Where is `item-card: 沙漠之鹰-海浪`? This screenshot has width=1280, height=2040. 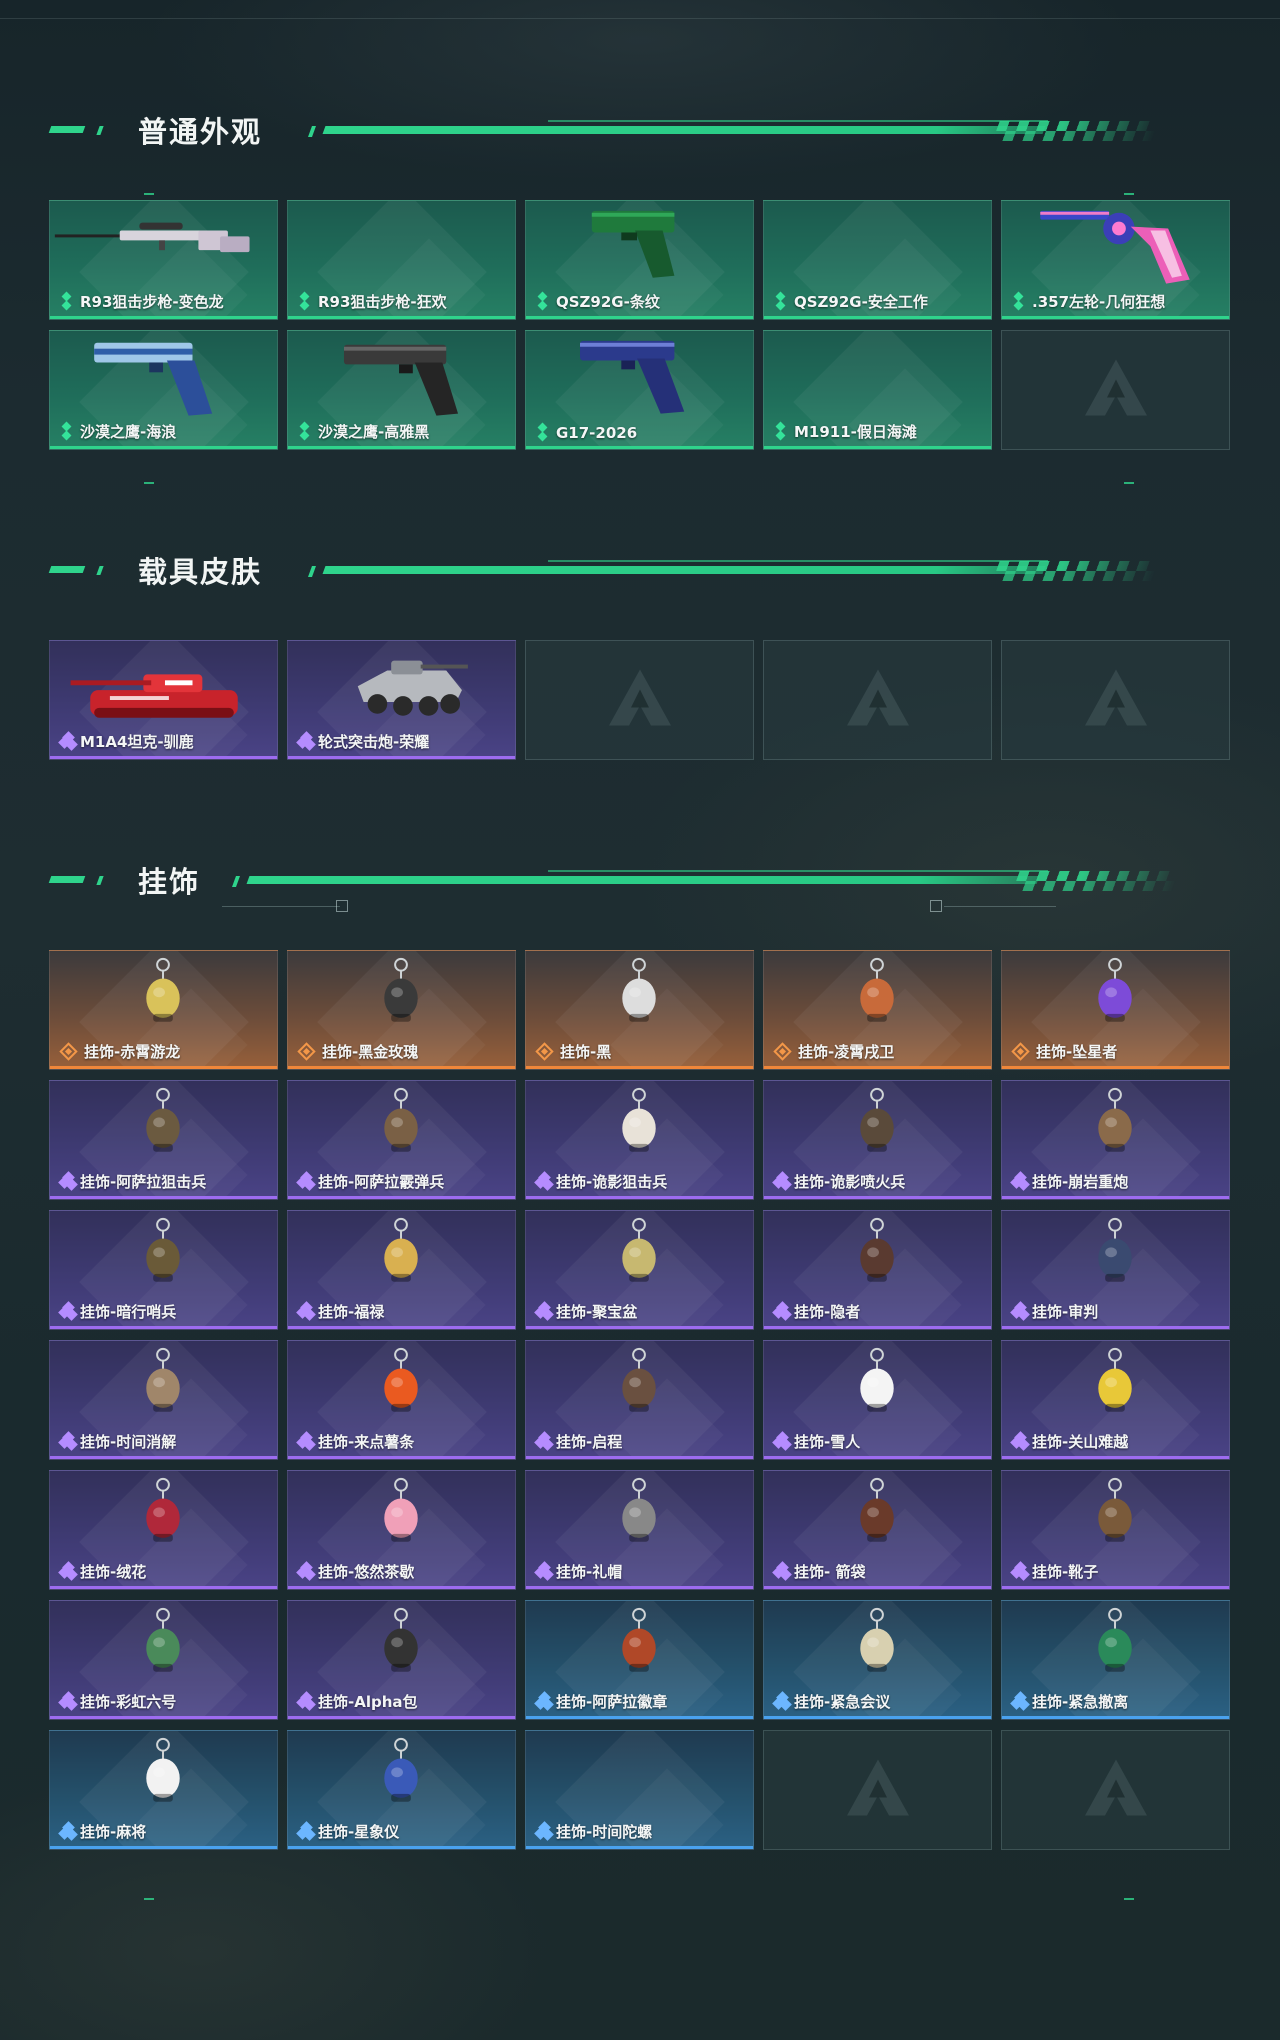 item-card: 沙漠之鹰-海浪 is located at coordinates (163, 390).